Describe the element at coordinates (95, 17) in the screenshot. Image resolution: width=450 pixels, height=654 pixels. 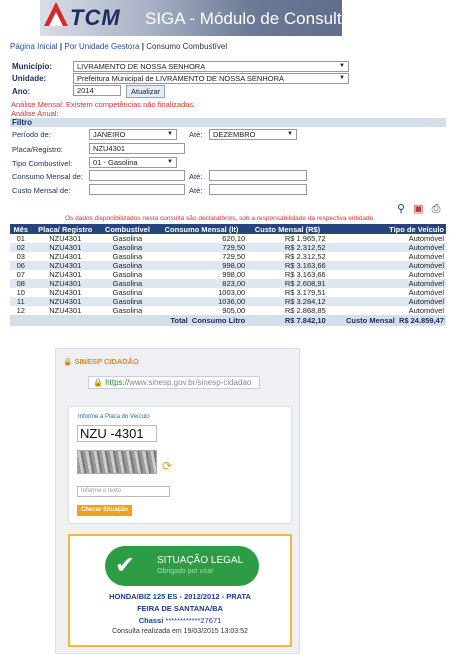
I see `tcm-logo-text: TCM` at that location.